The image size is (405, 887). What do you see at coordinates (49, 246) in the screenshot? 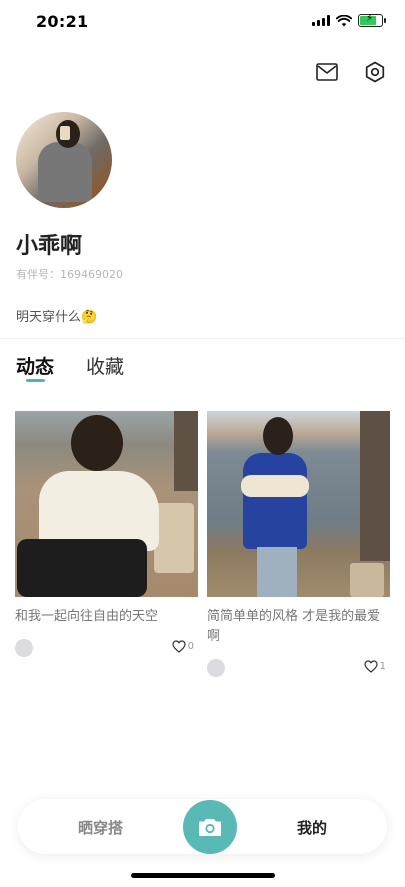
I see `username: 小乖啊` at bounding box center [49, 246].